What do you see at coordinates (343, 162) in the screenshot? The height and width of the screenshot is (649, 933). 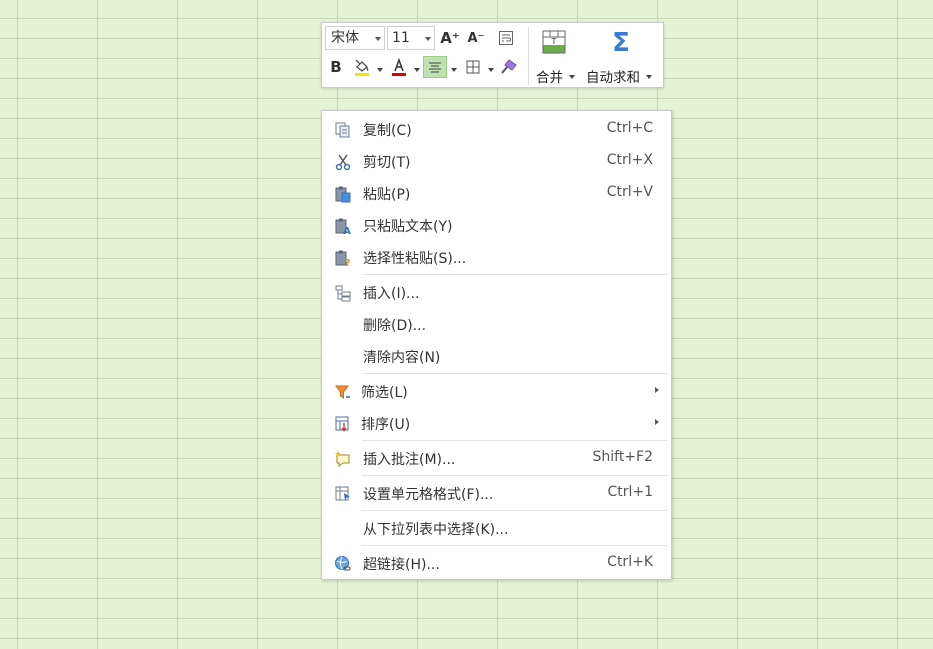 I see `scissors-icon` at bounding box center [343, 162].